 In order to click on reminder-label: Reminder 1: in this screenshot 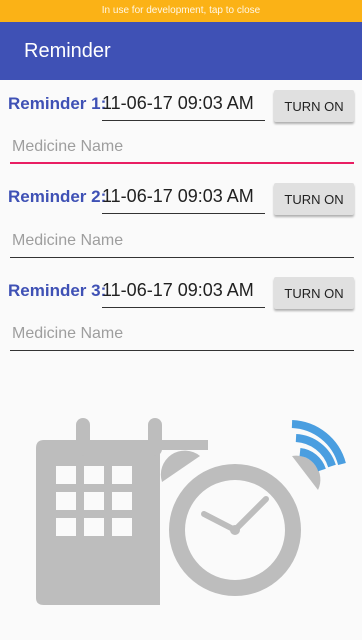, I will do `click(57, 103)`.